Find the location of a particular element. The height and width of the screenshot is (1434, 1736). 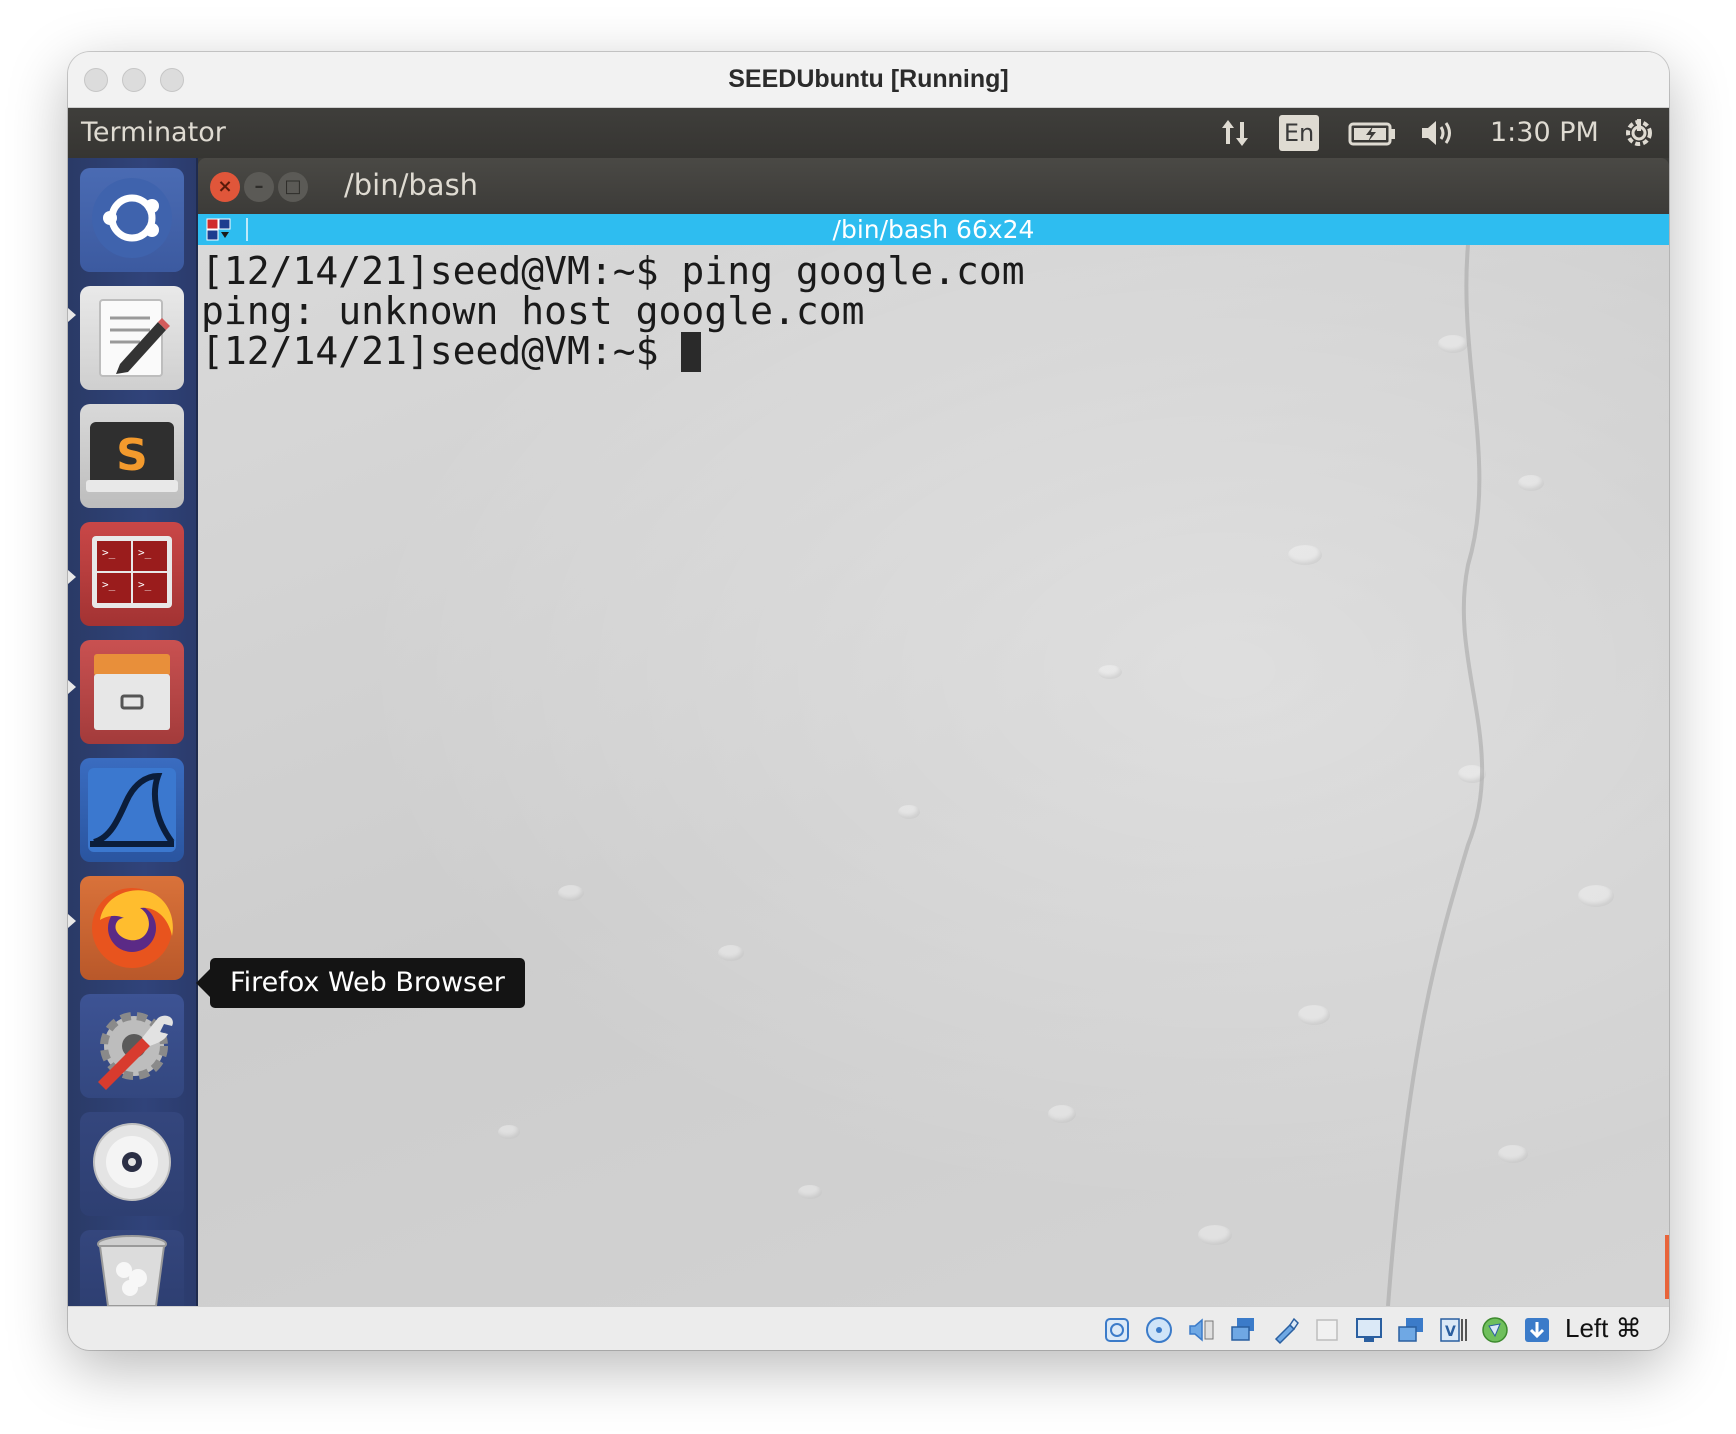

terminal-tab-label: /bin/bash 66x24 is located at coordinates (933, 229).